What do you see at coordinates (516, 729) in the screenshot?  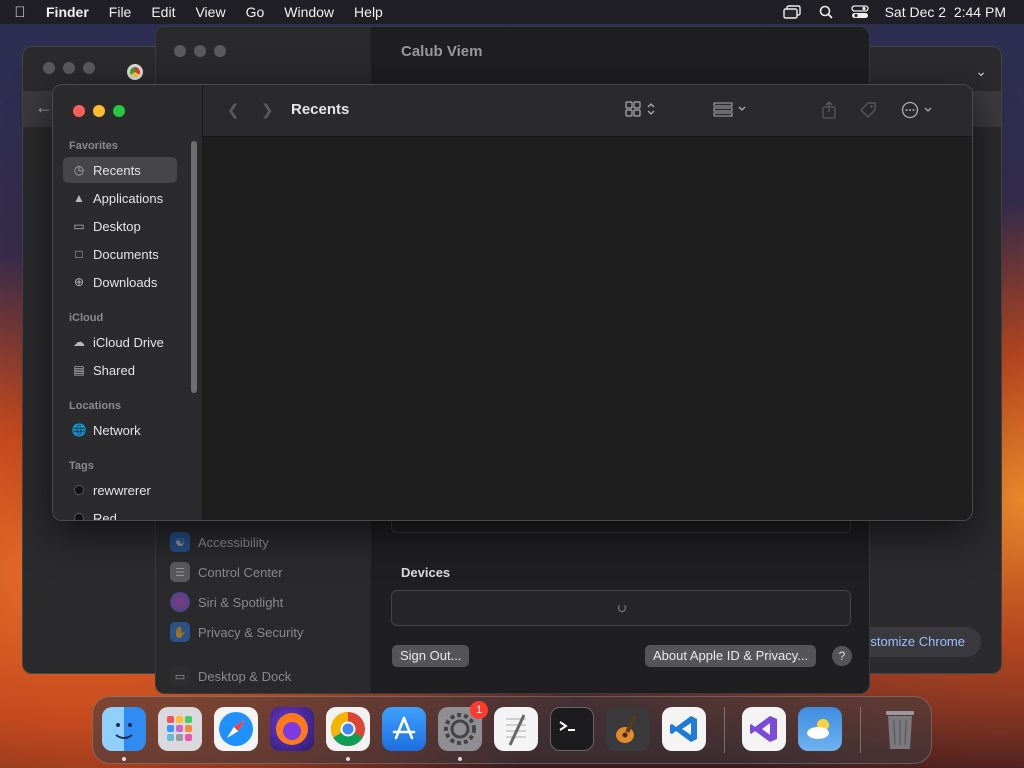 I see `textedit-icon` at bounding box center [516, 729].